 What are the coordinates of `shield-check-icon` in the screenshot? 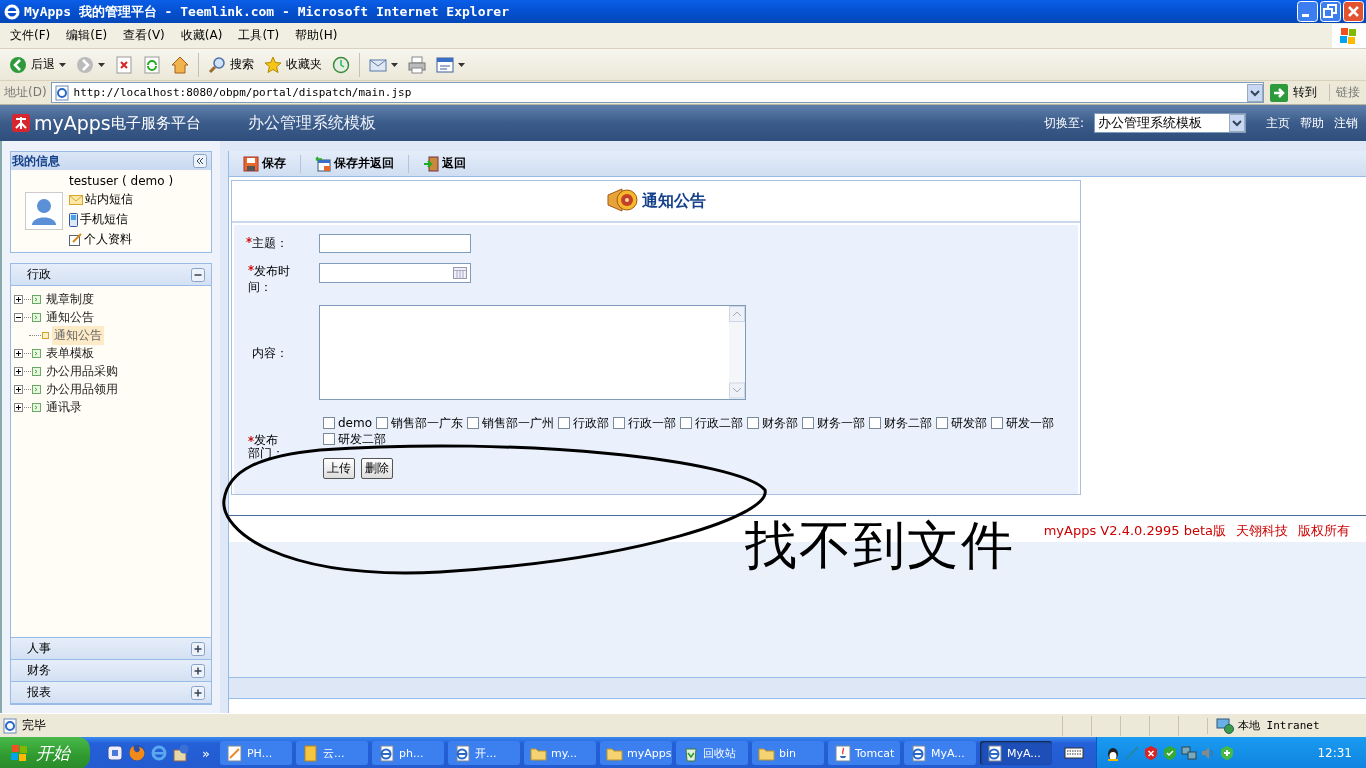 It's located at (1169, 753).